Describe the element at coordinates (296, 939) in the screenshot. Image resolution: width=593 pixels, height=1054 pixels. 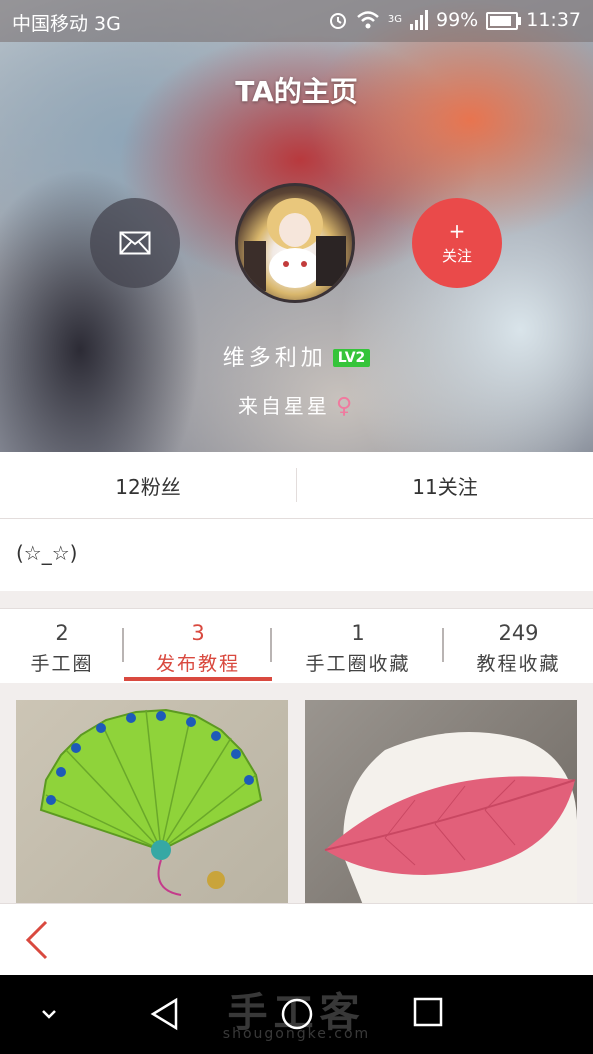
I see `bottom-bar` at that location.